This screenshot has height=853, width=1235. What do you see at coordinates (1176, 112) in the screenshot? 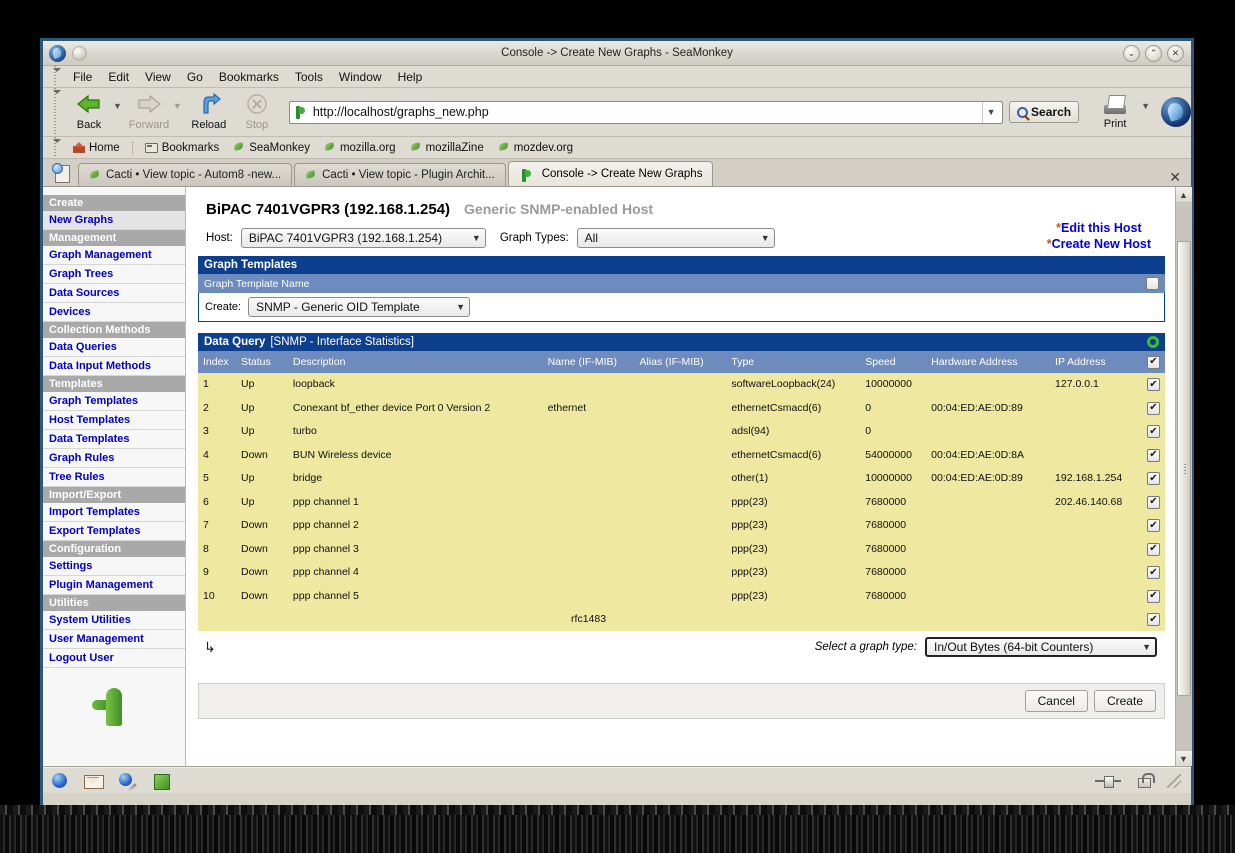
I see `seamonkey-throbber-icon` at bounding box center [1176, 112].